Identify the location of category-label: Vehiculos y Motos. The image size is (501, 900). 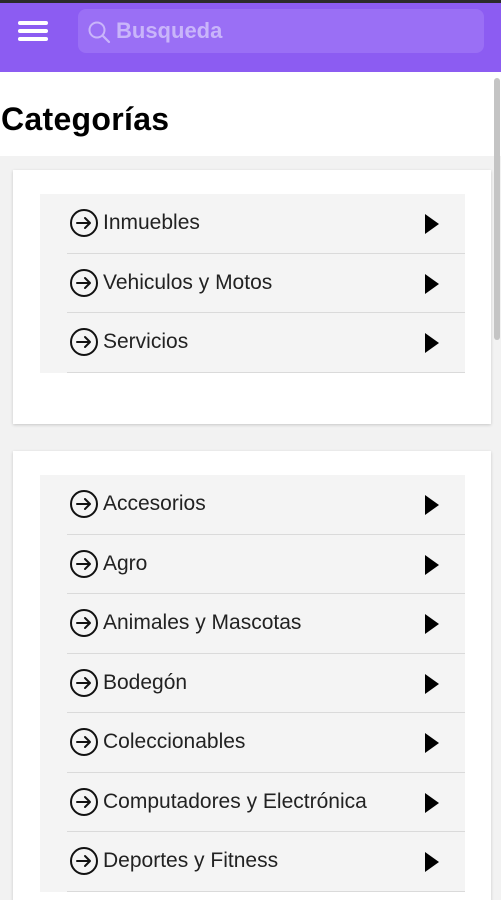
(188, 282).